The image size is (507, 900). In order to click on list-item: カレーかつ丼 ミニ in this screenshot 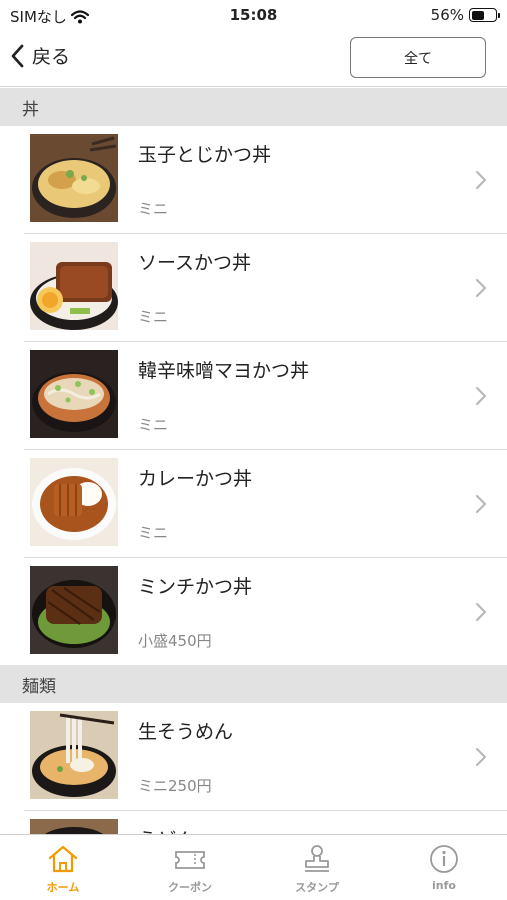, I will do `click(265, 504)`.